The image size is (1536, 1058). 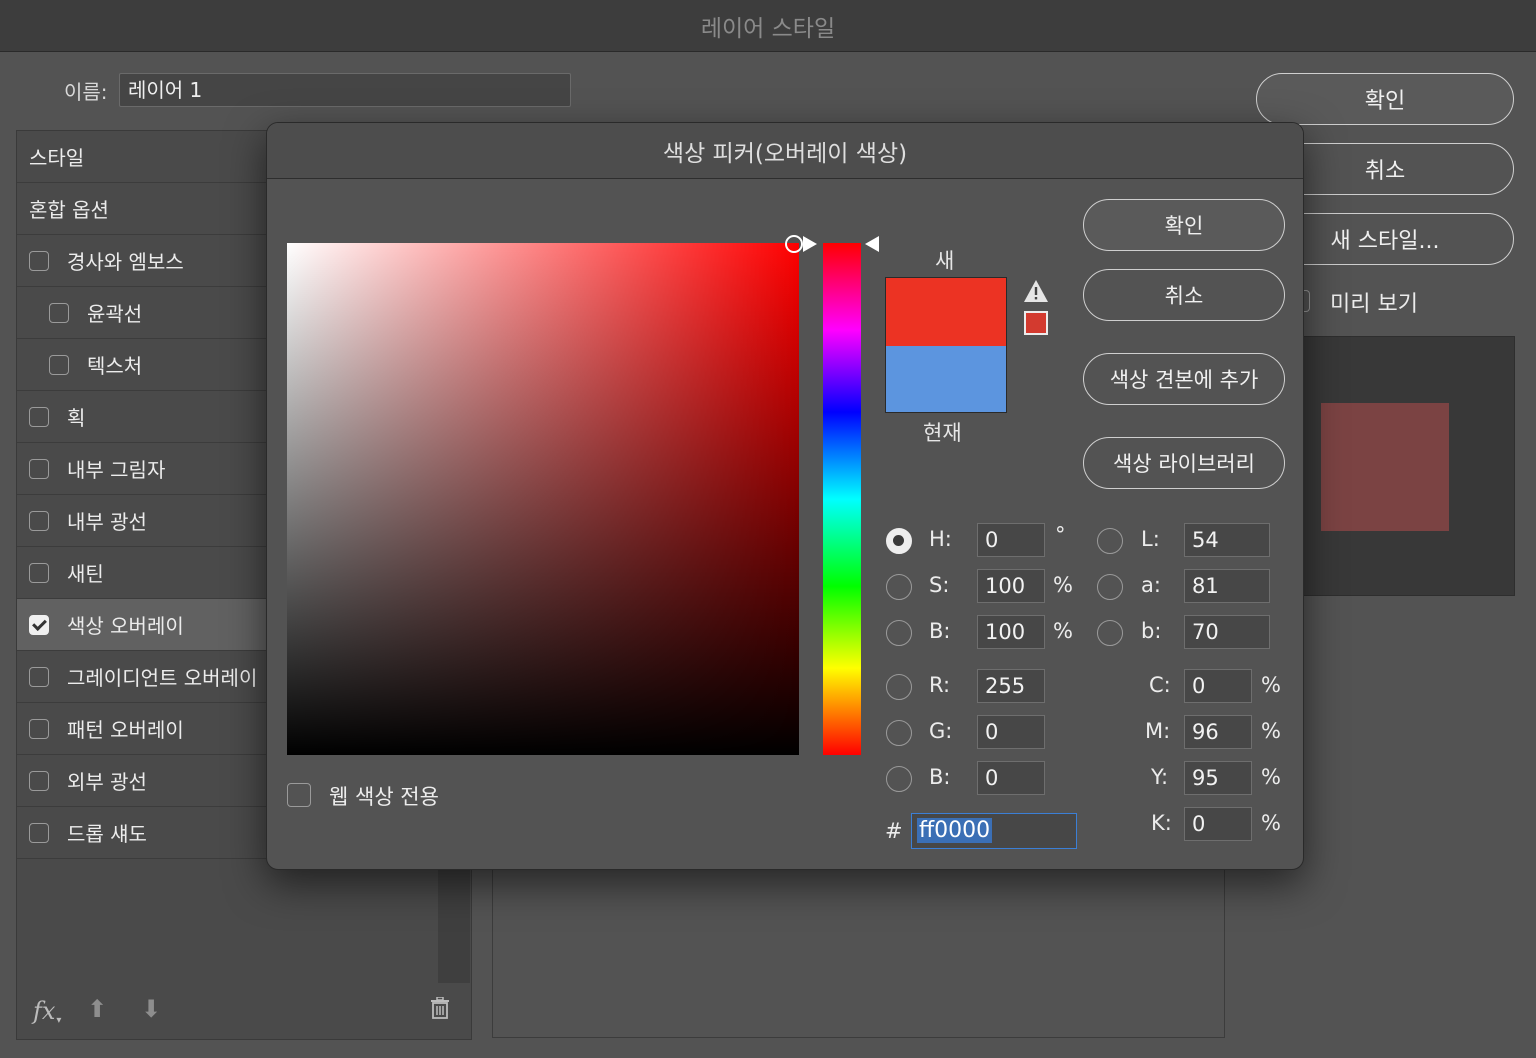 What do you see at coordinates (39, 728) in the screenshot?
I see `pattern-overlay-checkbox` at bounding box center [39, 728].